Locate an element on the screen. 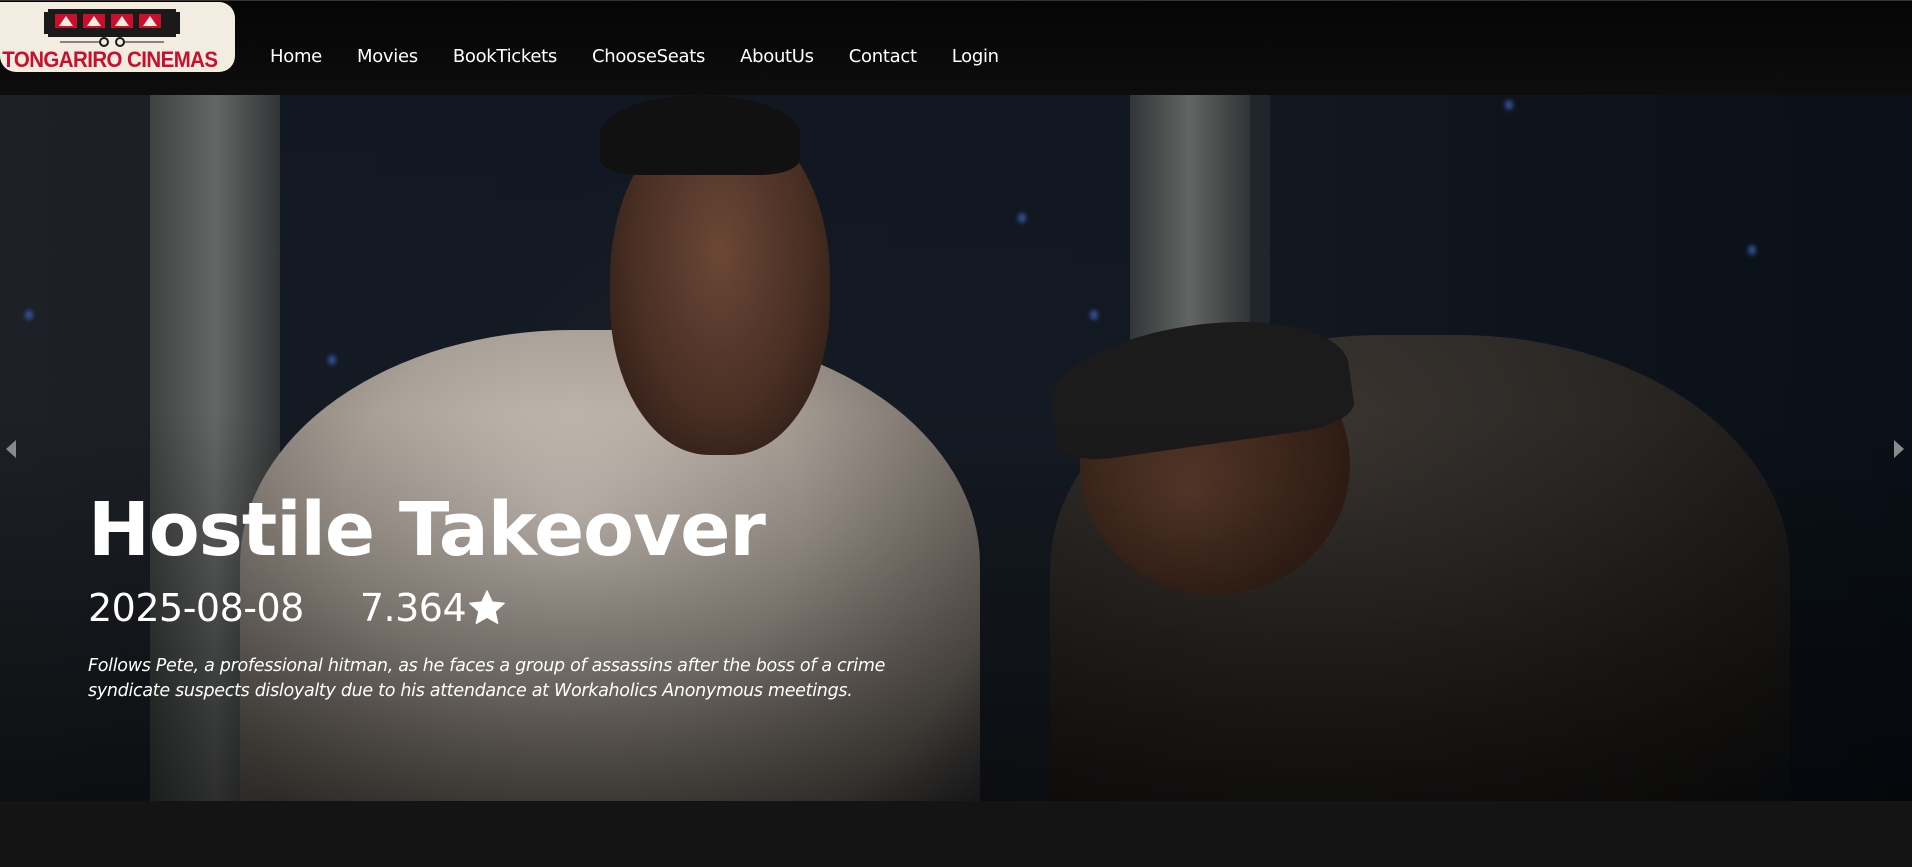  nav-book-tickets: BookTickets is located at coordinates (505, 57).